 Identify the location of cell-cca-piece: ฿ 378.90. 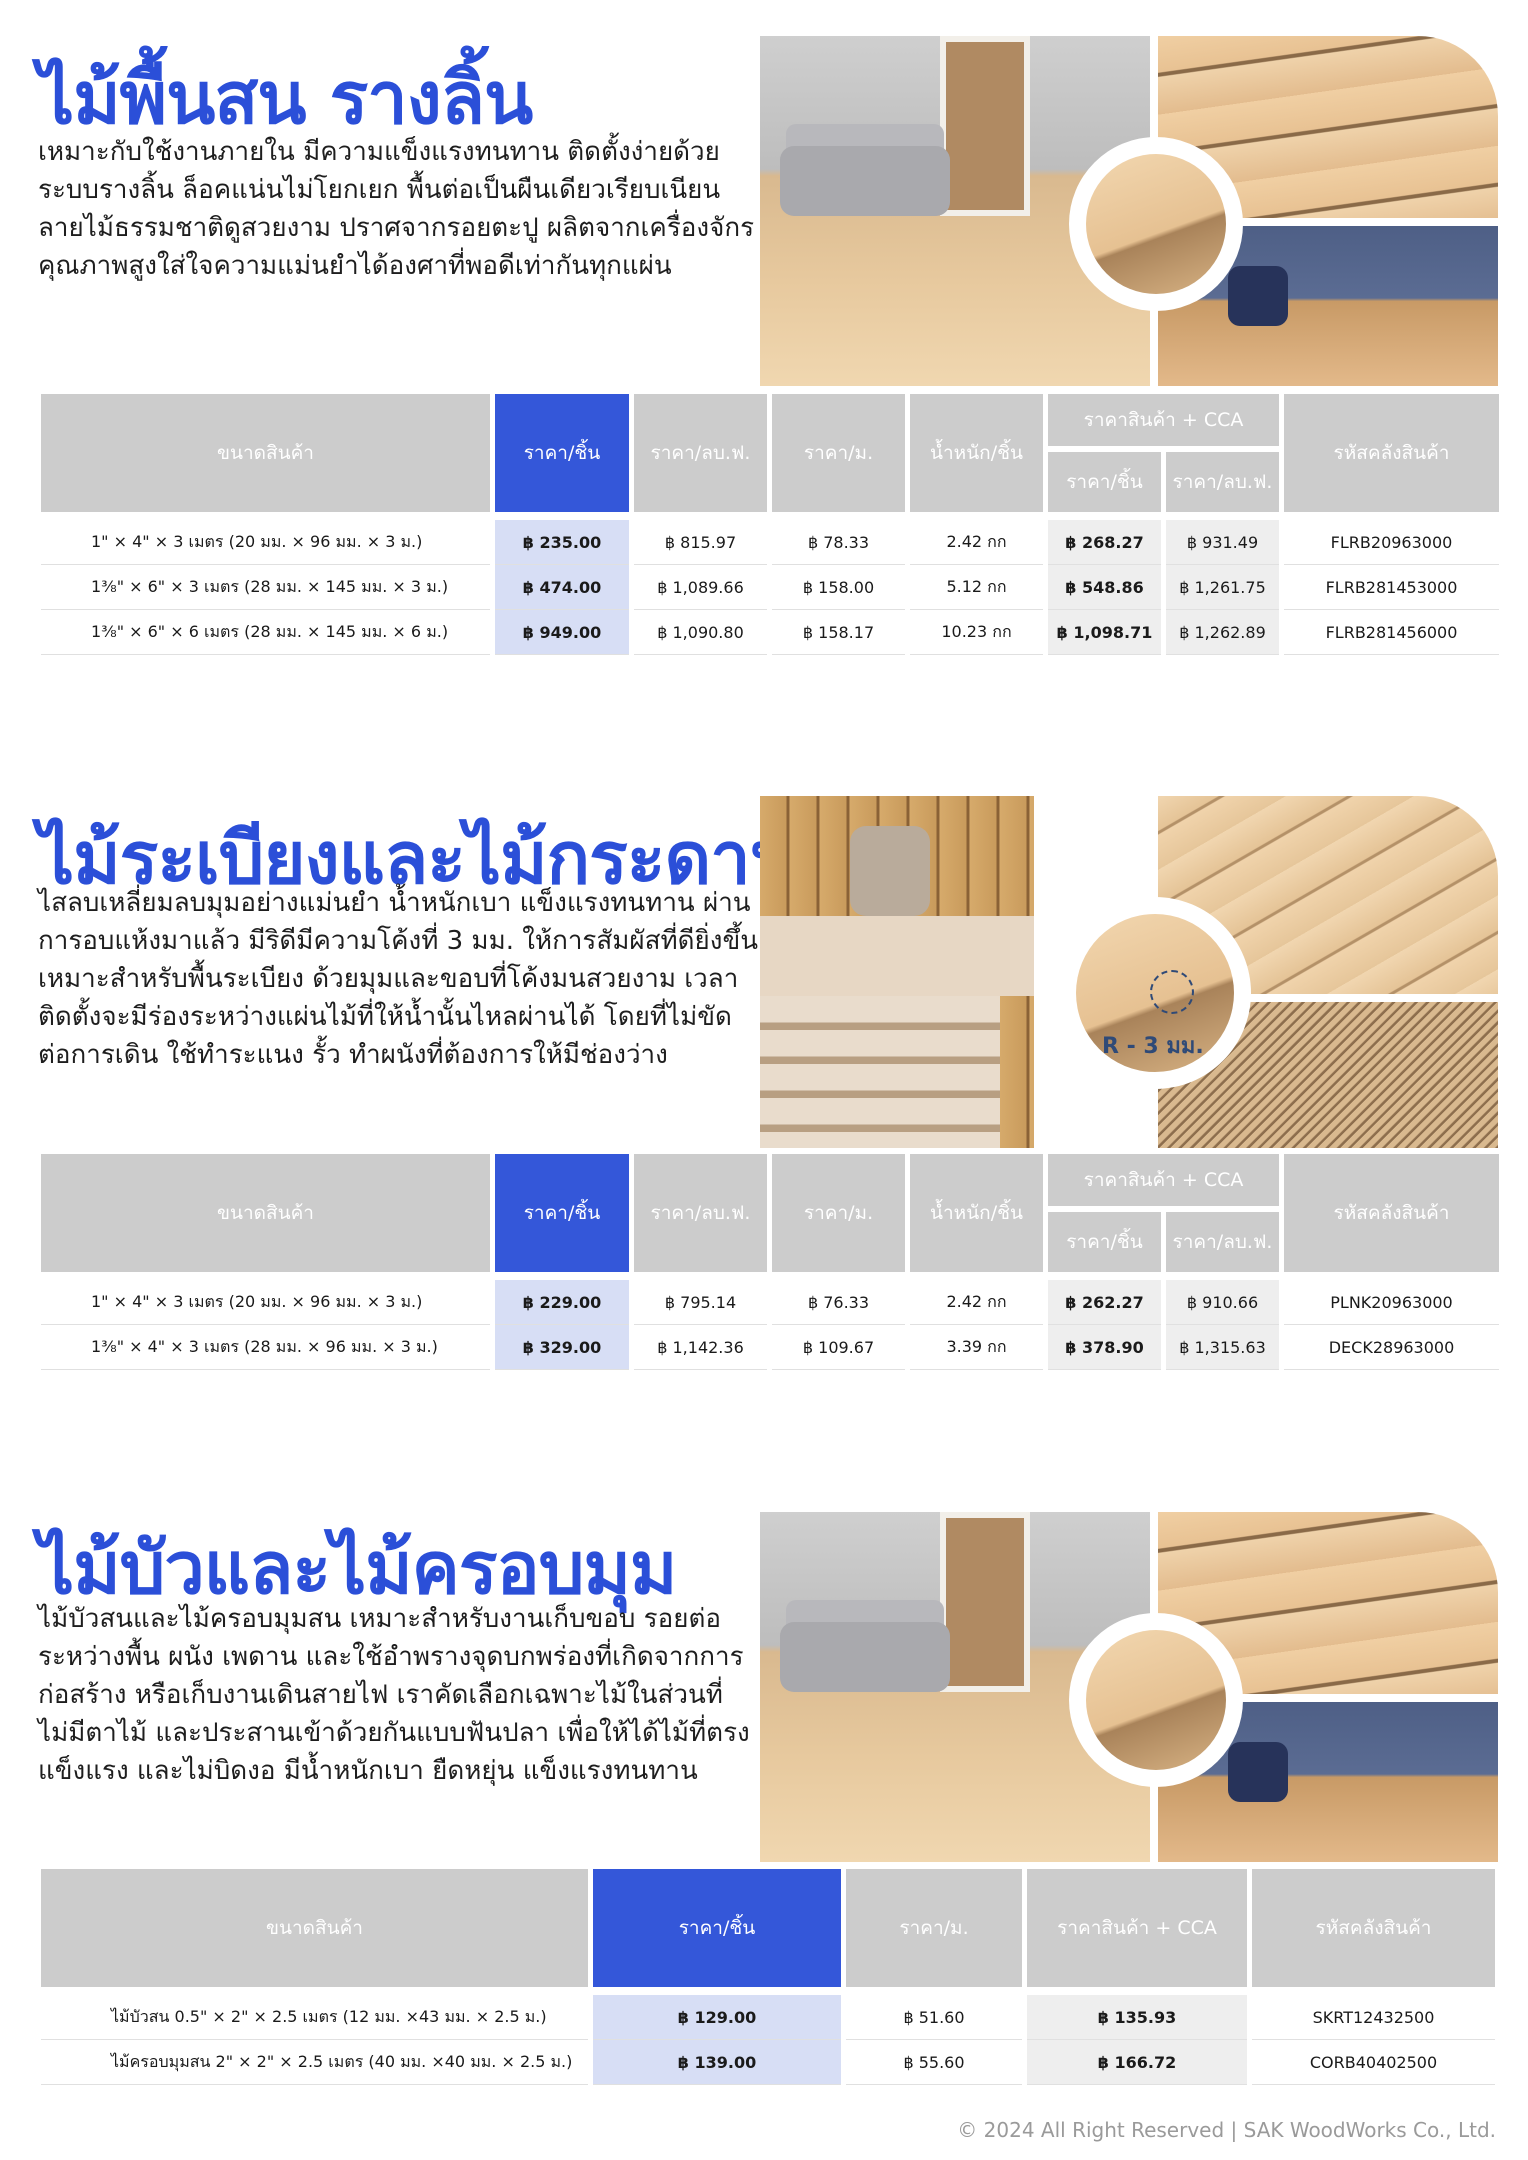
(1104, 1347).